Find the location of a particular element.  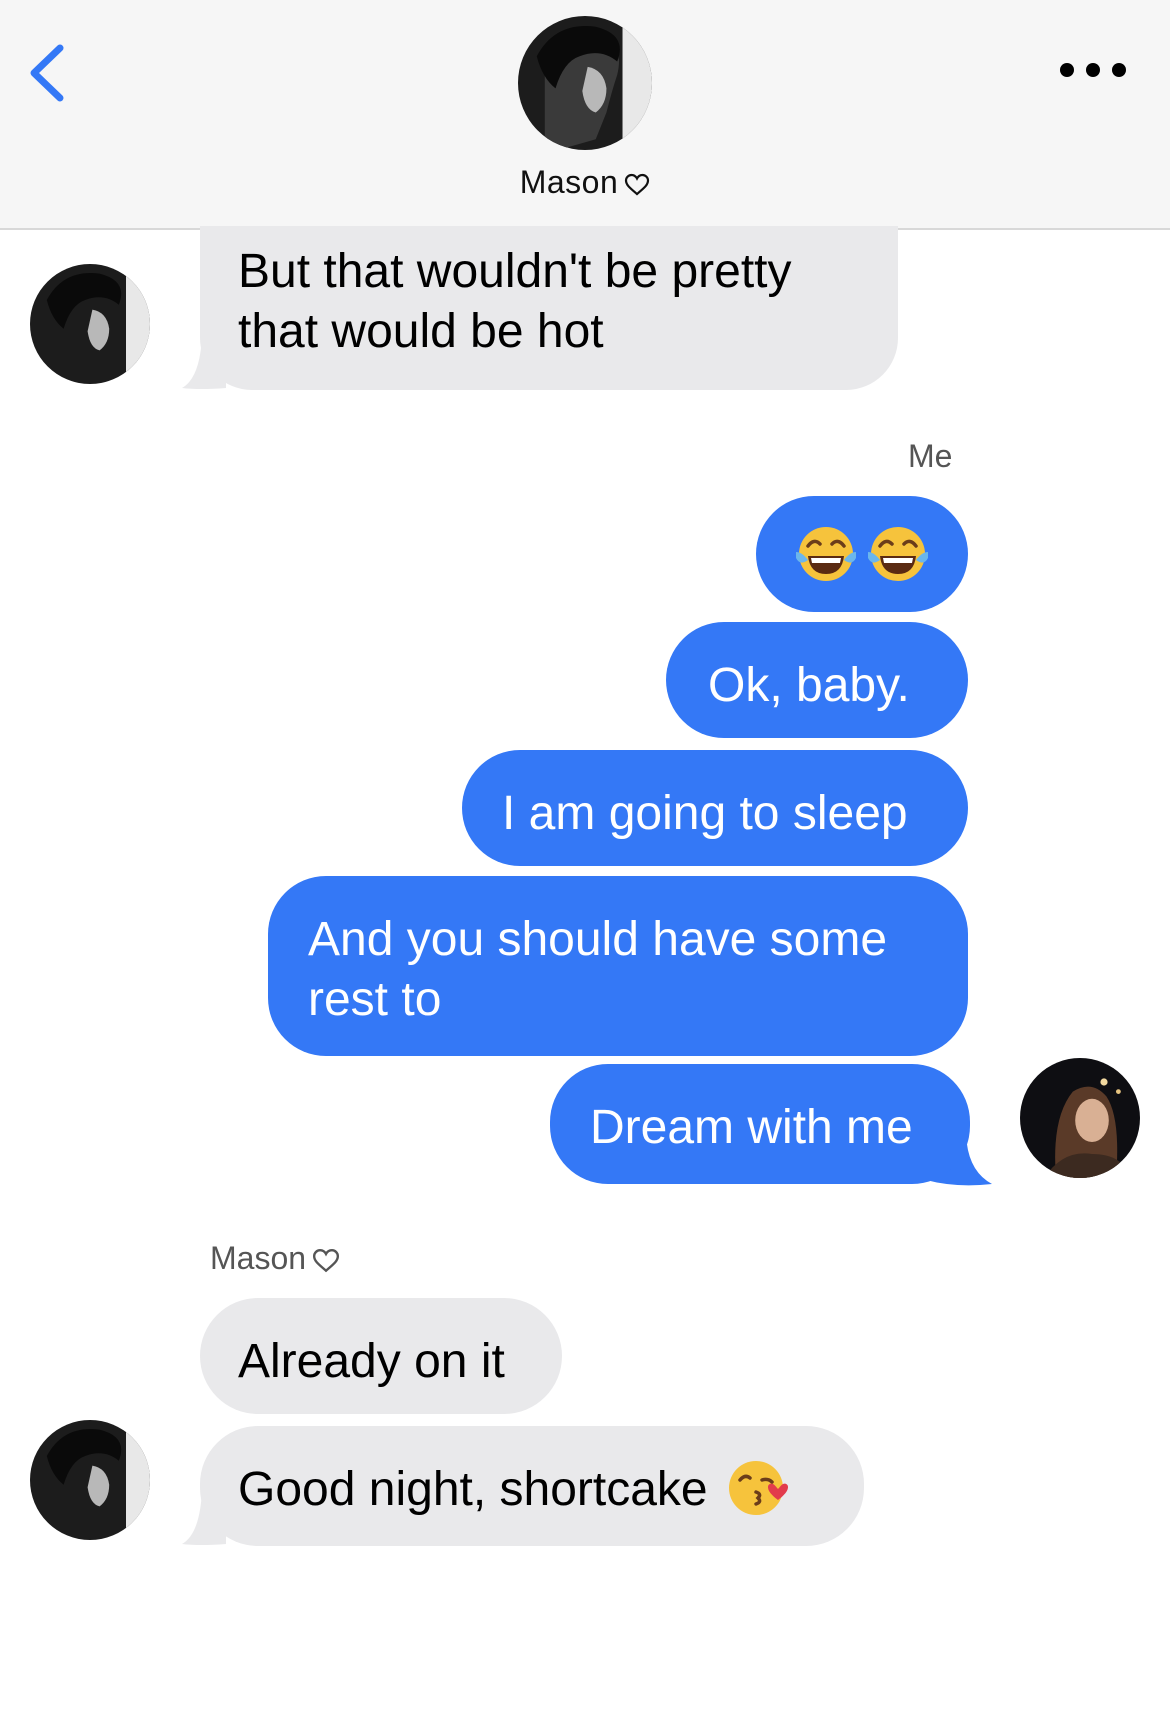

message-bubble: Already on it is located at coordinates (381, 1356).